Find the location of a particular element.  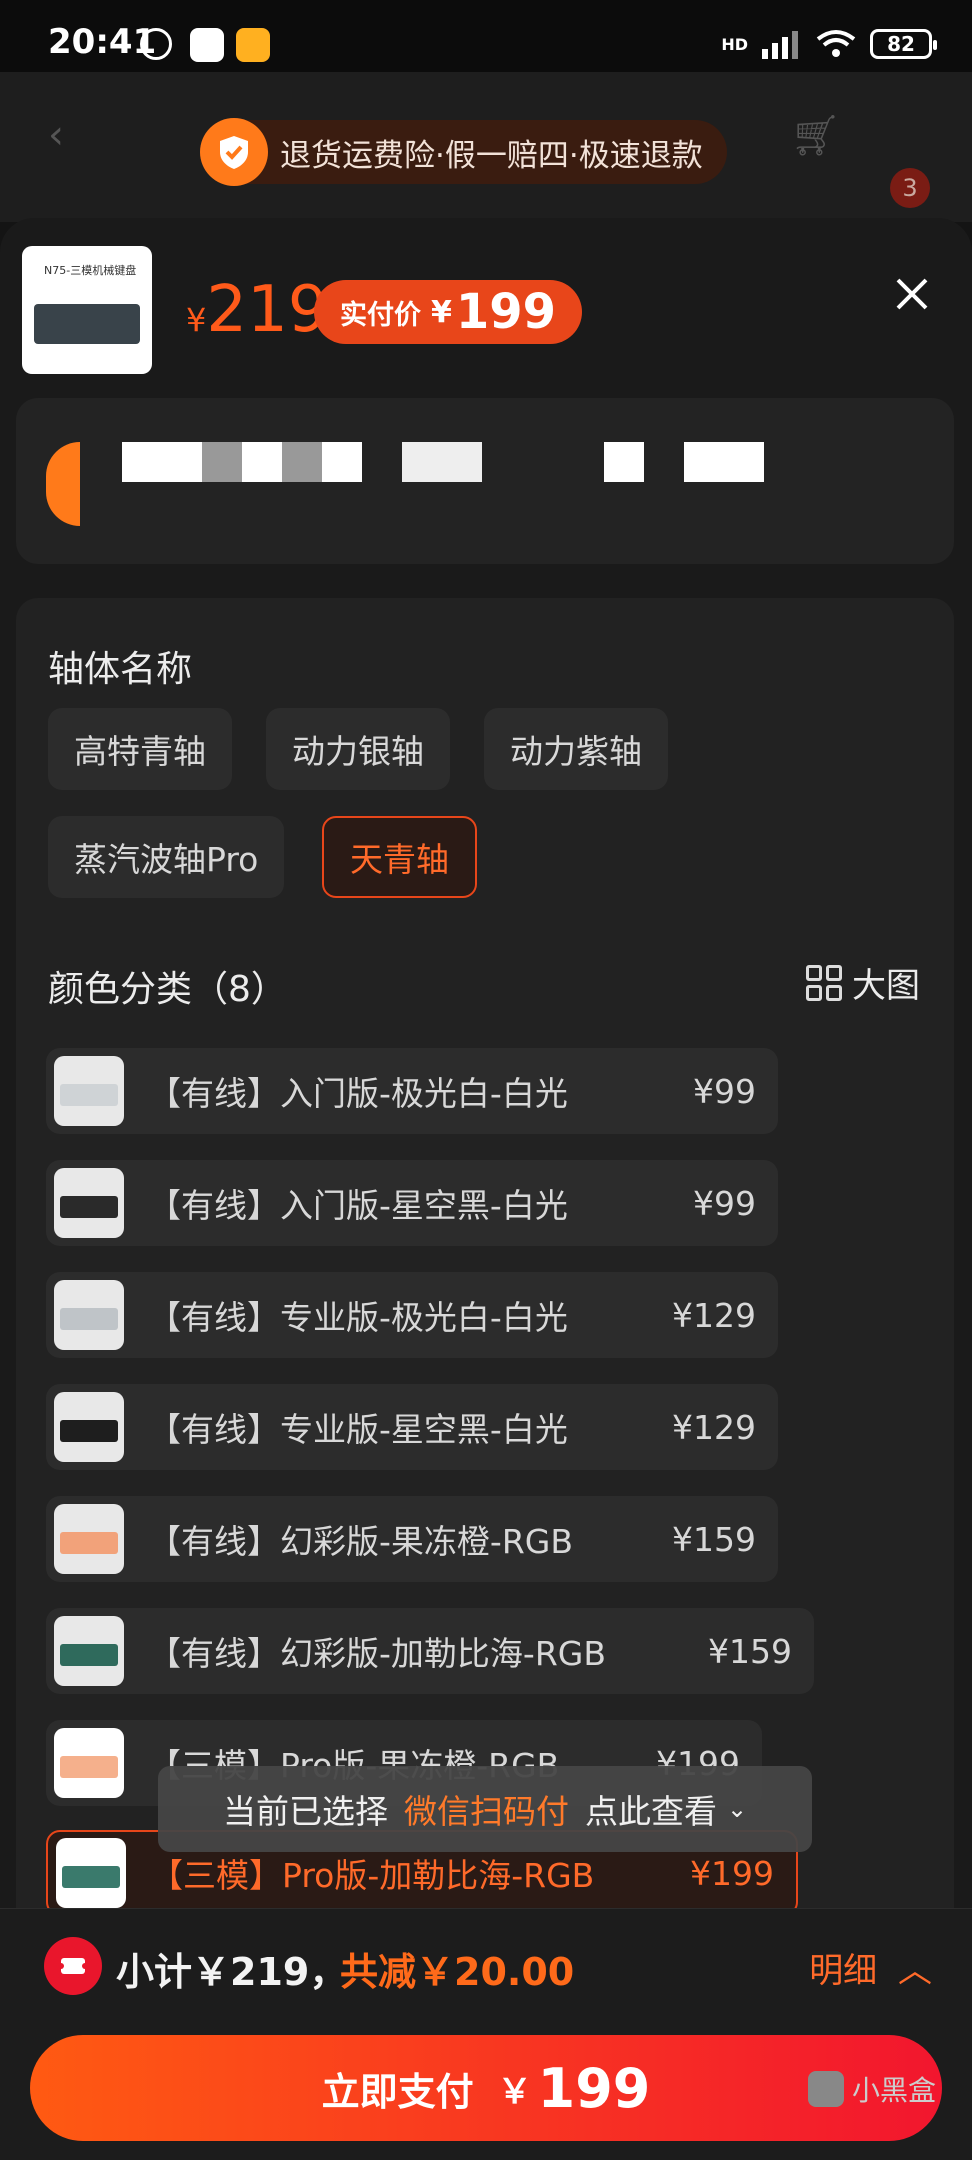

switch-option: 动力紫轴 is located at coordinates (576, 749).